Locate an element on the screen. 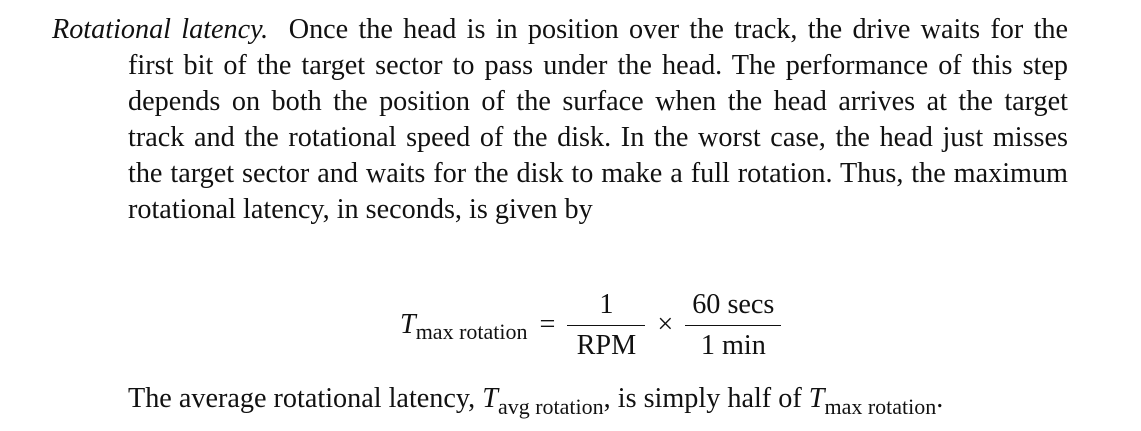 The height and width of the screenshot is (431, 1141). fraction-1-numerator: 1 is located at coordinates (606, 307).